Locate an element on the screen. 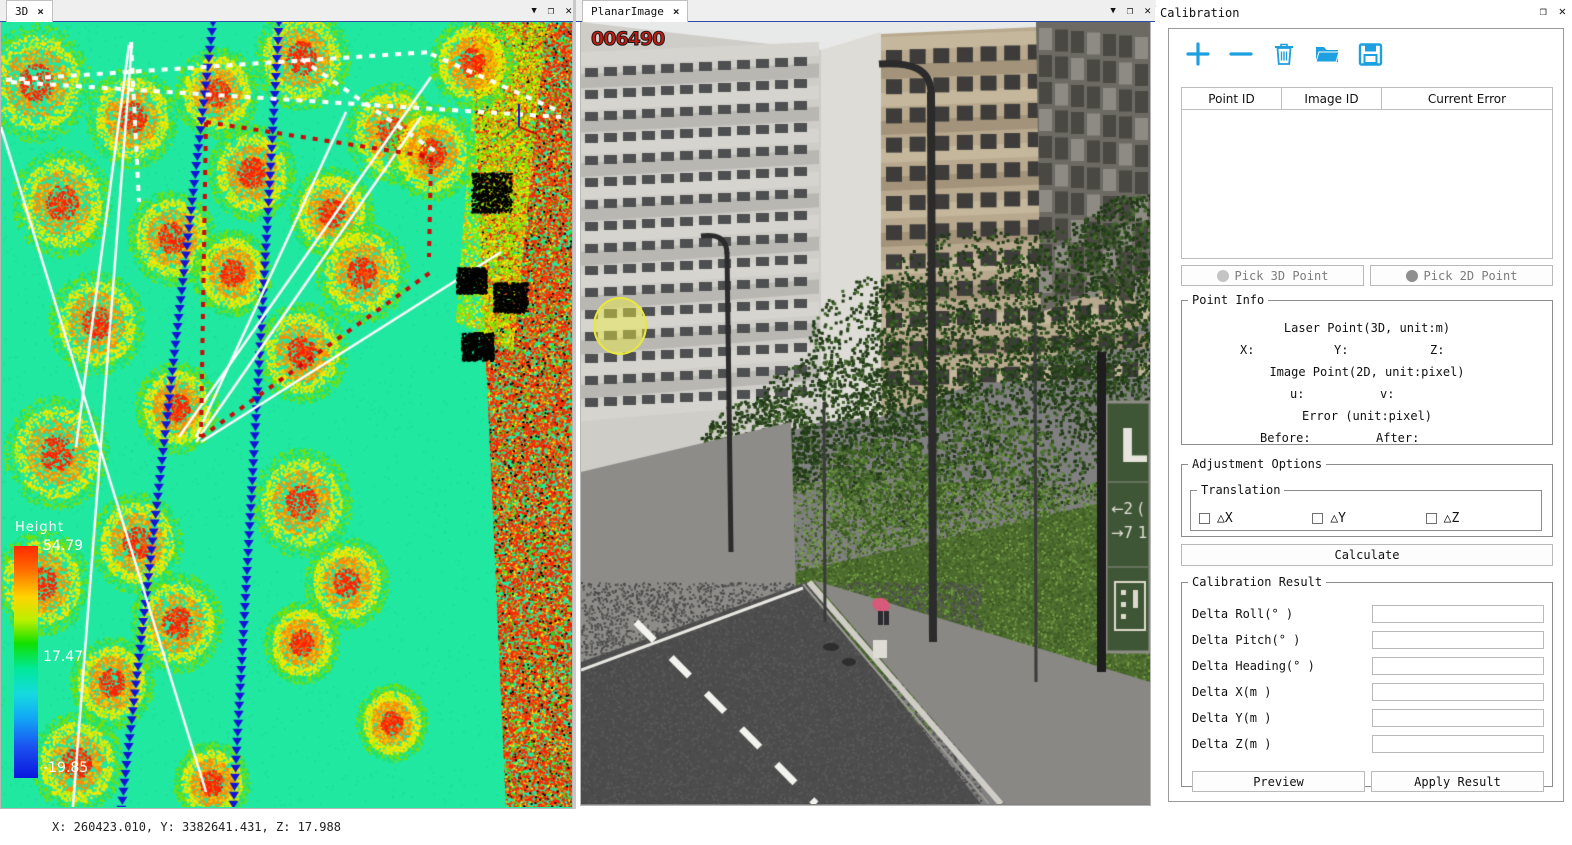 The image size is (1572, 845). legend-mid-value: 17.47 is located at coordinates (63, 657).